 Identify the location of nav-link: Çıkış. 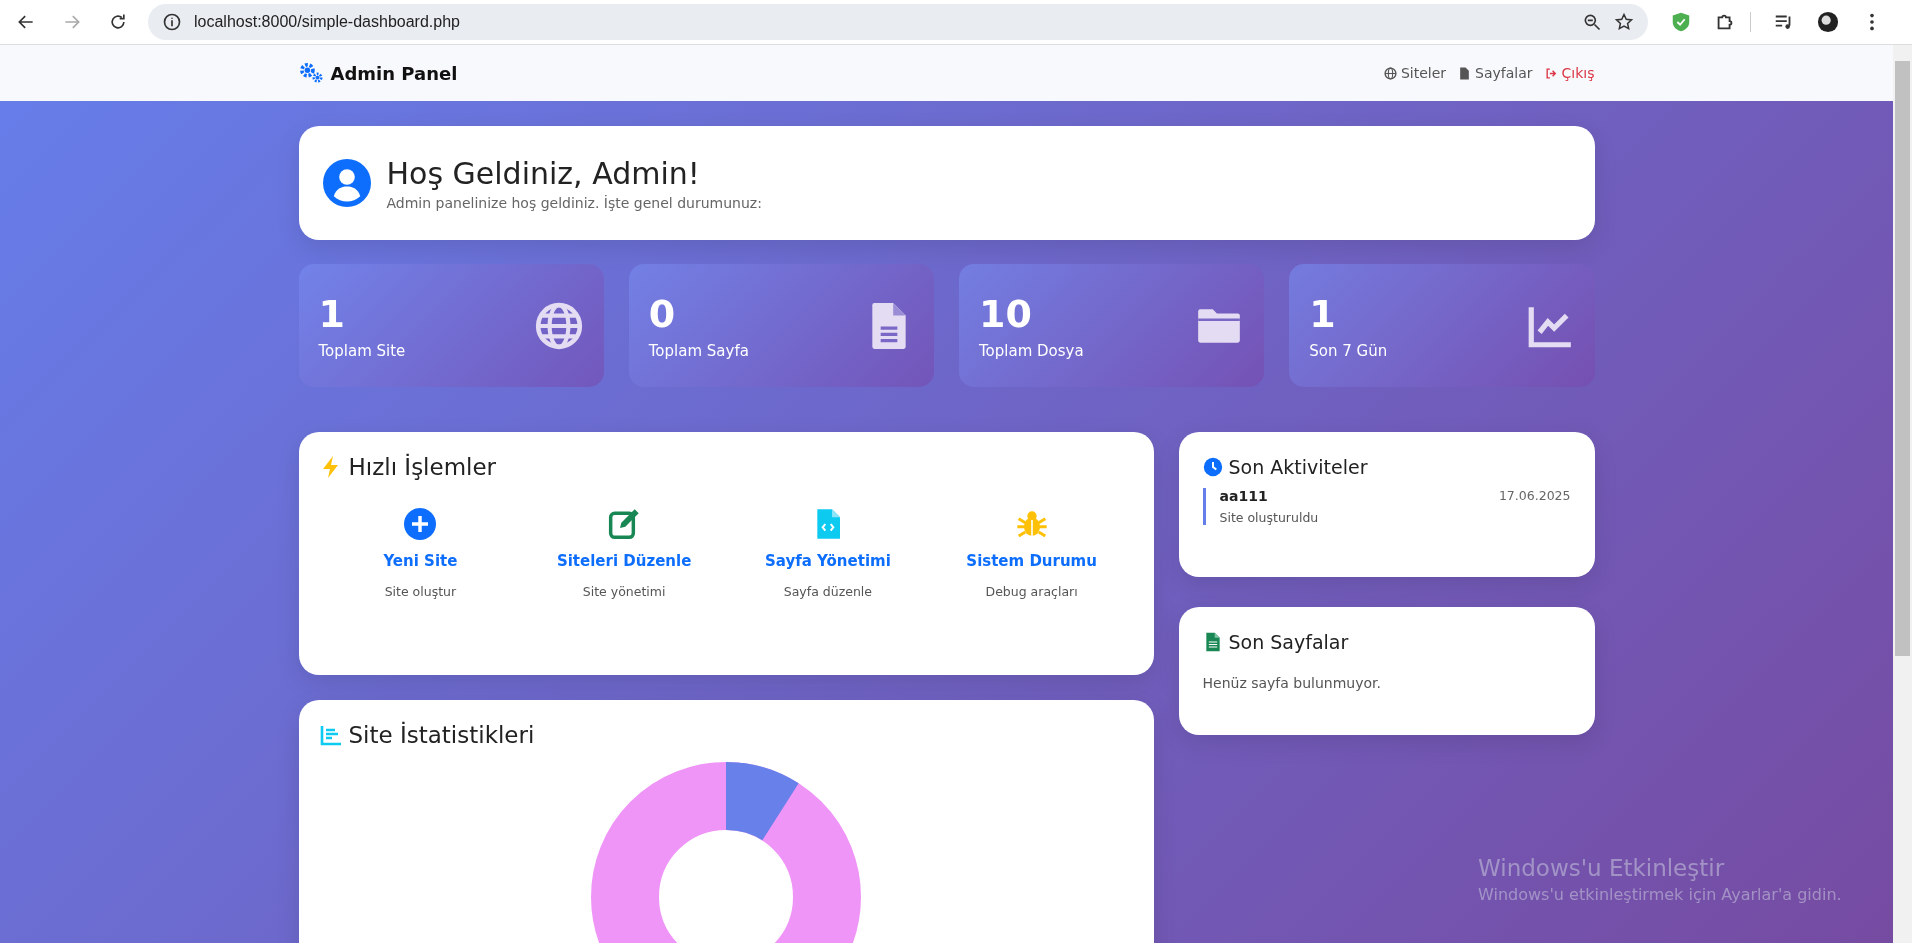
(1578, 73).